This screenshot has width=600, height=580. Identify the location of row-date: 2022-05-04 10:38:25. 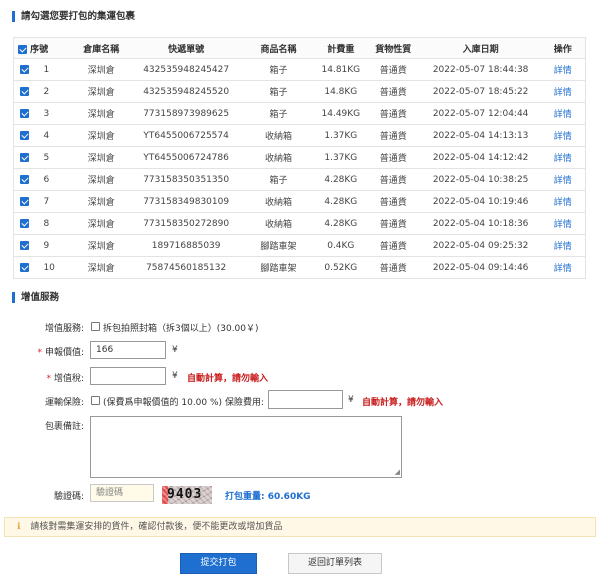
(480, 179).